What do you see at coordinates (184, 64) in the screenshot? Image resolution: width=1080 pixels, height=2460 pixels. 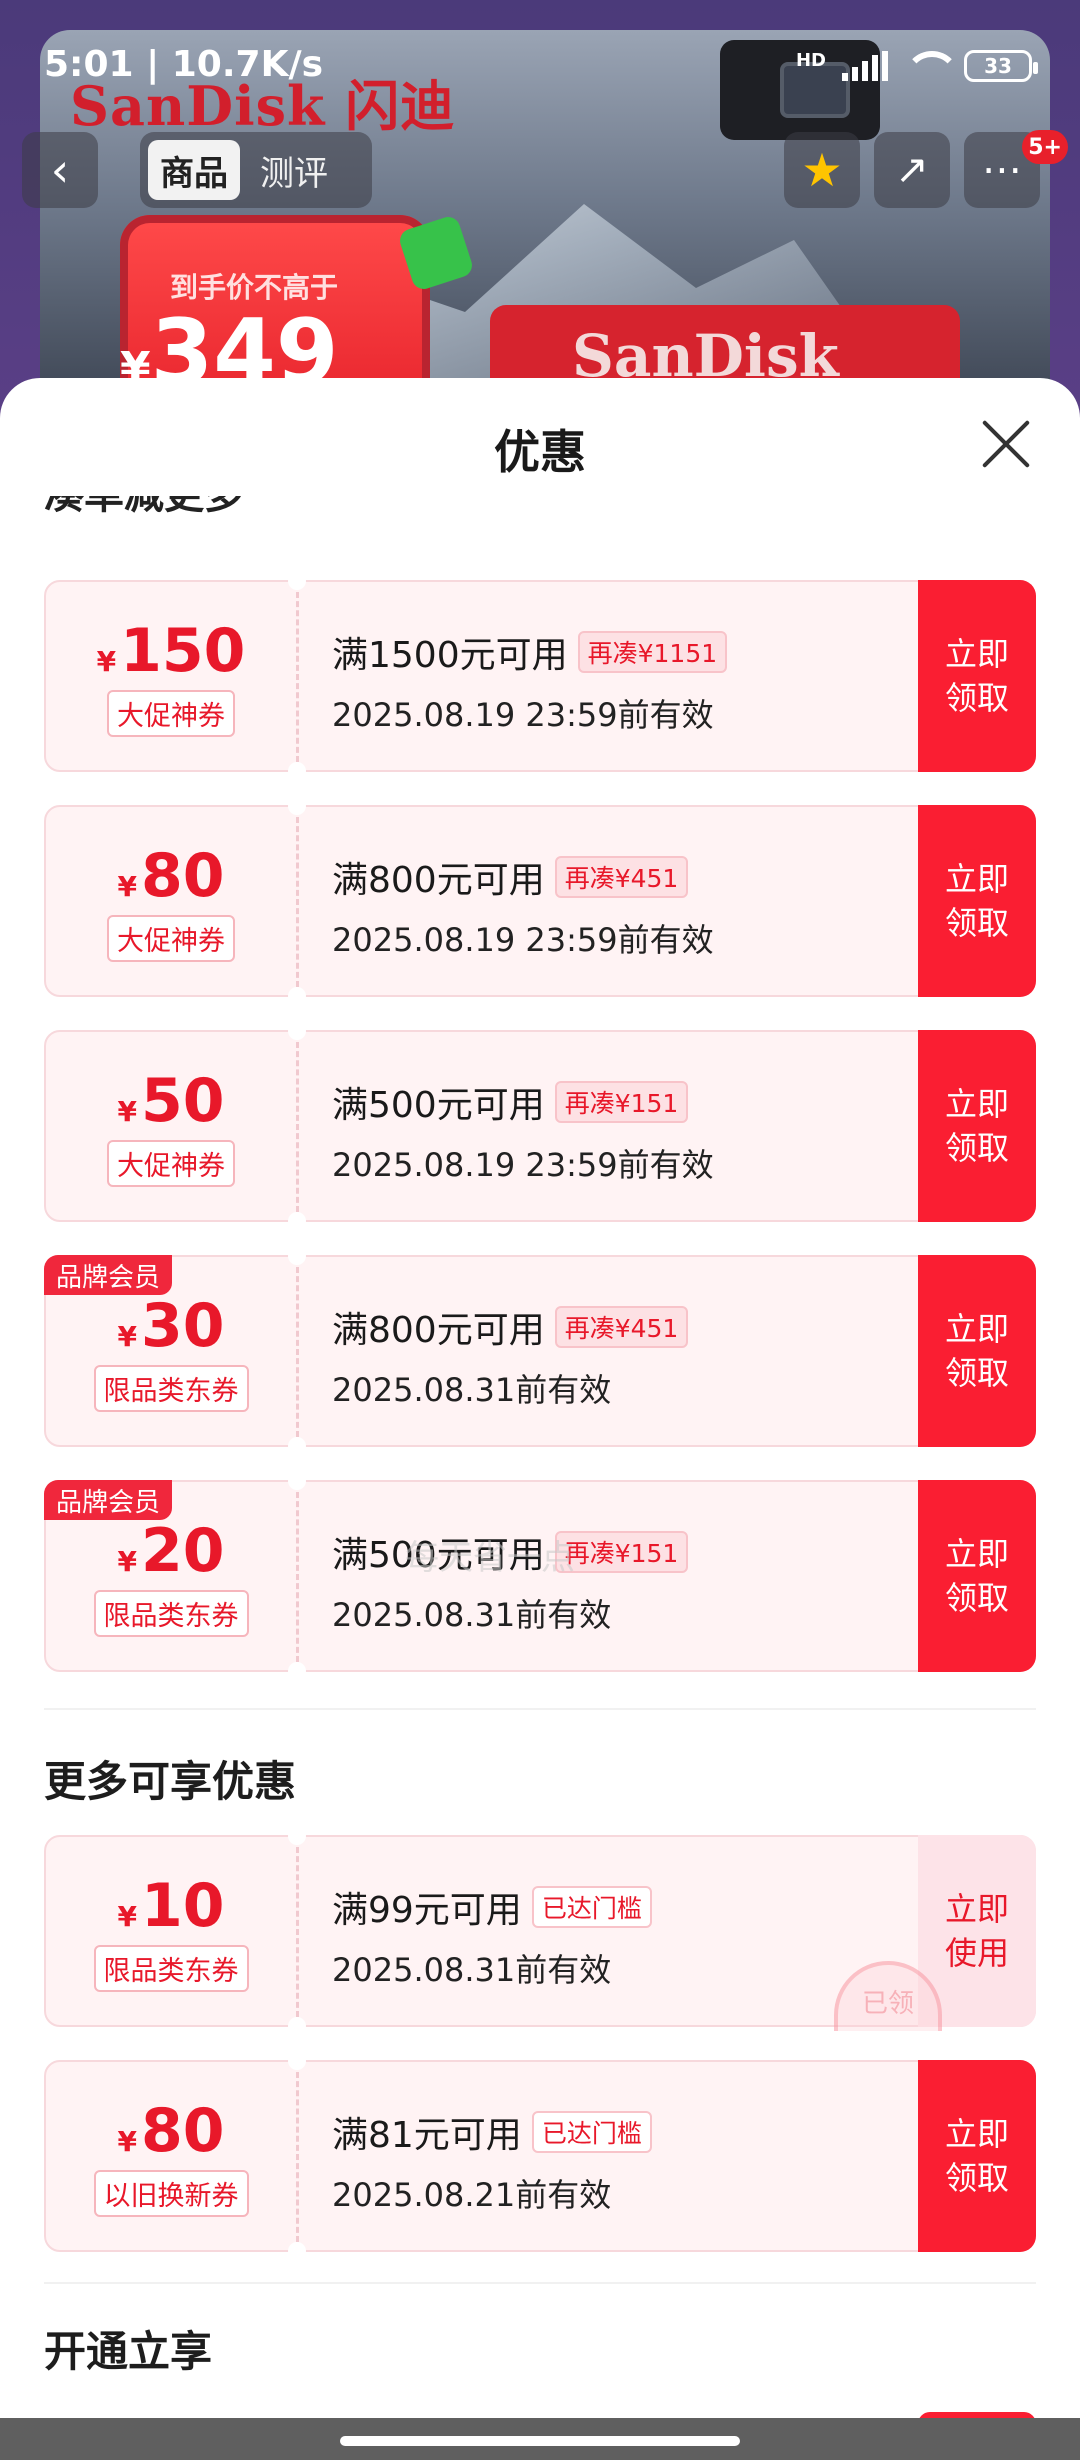 I see `status-time: 5:01 | 10.7K/s` at bounding box center [184, 64].